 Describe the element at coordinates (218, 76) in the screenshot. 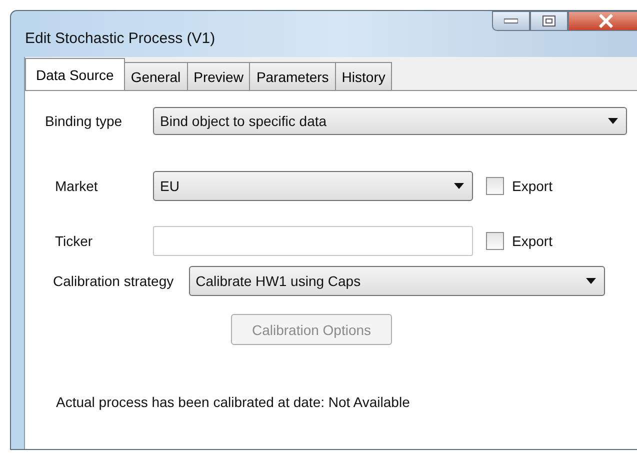

I see `tab: Preview` at that location.